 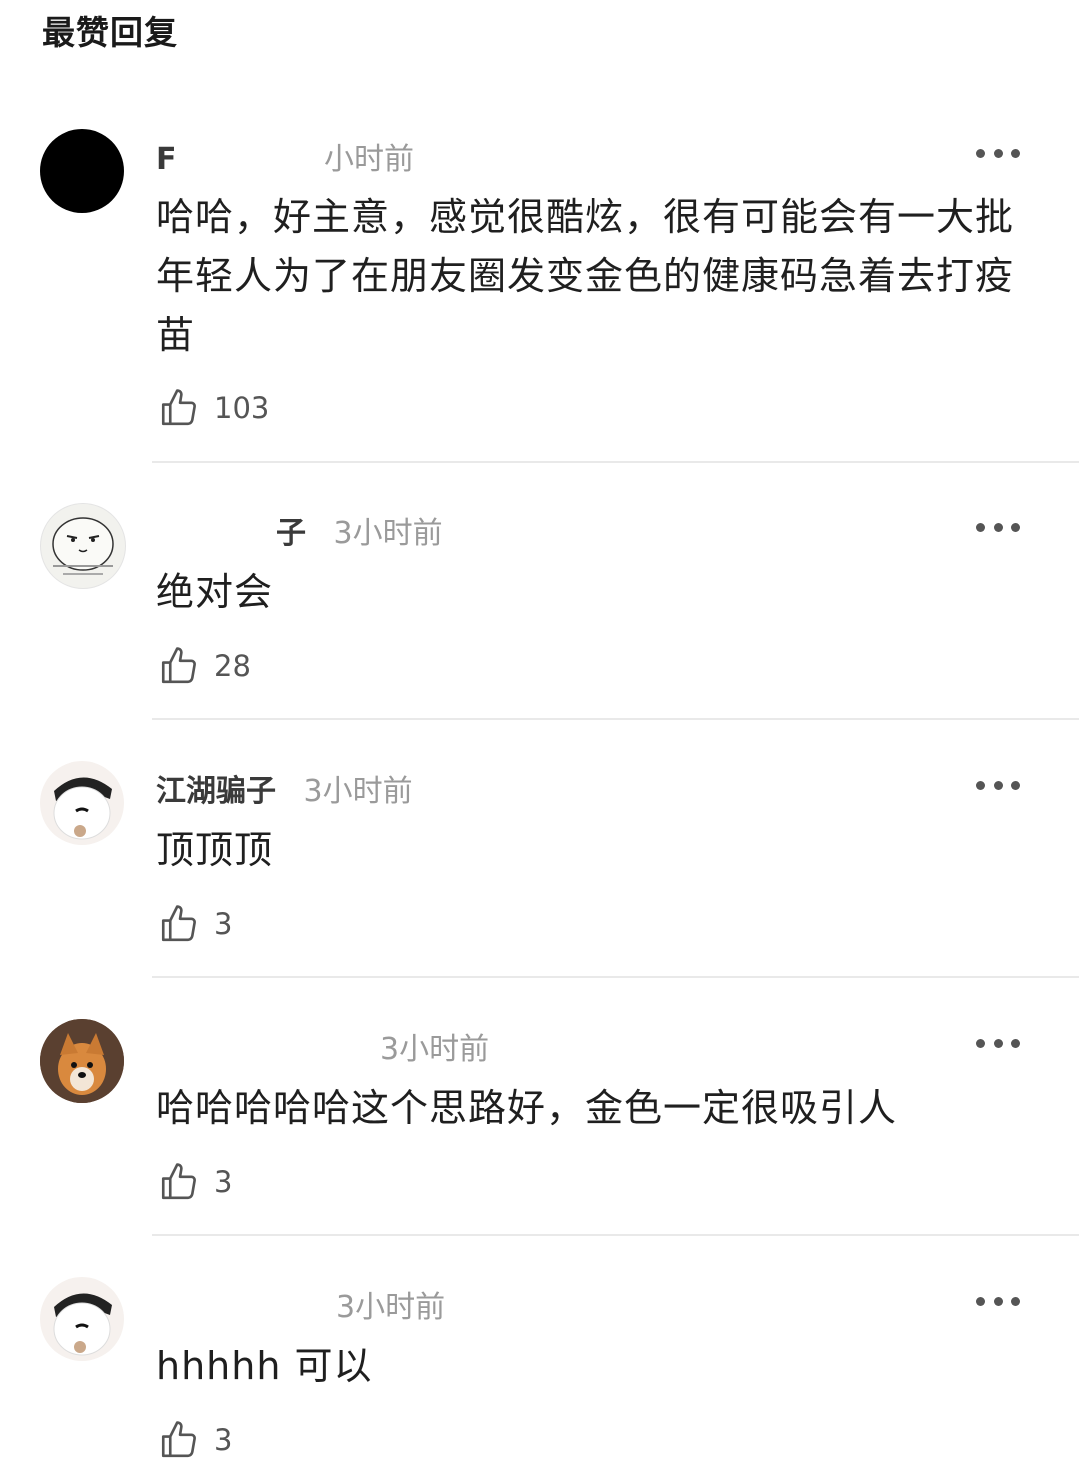 I want to click on comment-meta: 江湖骗子 3小时前, so click(x=546, y=787).